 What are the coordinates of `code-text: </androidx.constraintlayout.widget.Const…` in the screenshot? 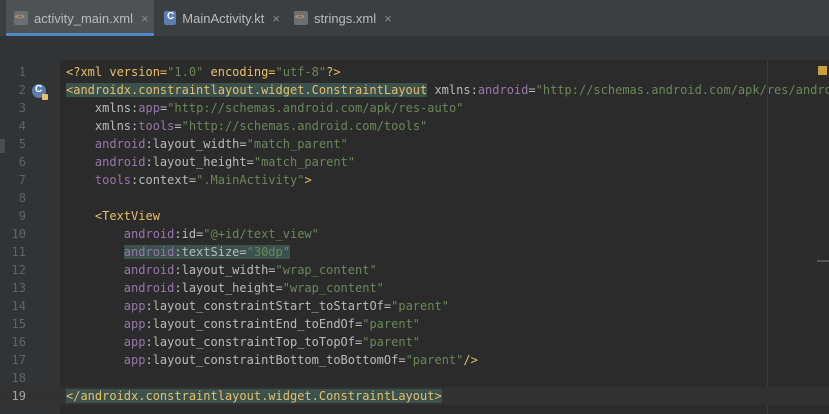 It's located at (254, 396).